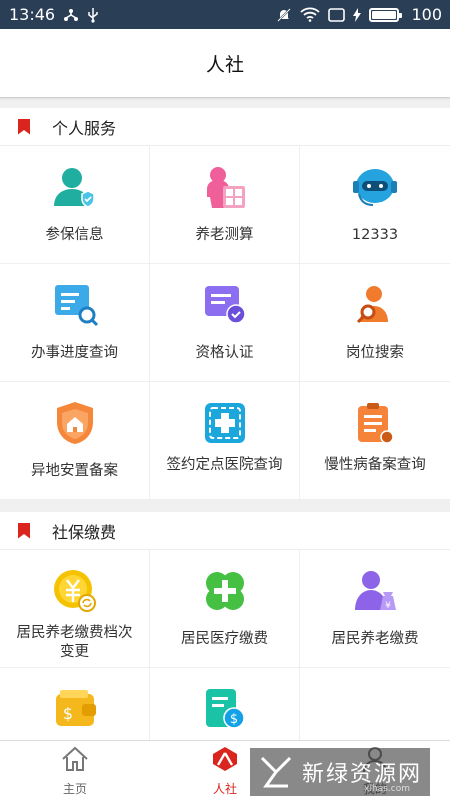 This screenshot has width=450, height=800. Describe the element at coordinates (224, 353) in the screenshot. I see `service-label: 资格认证` at that location.